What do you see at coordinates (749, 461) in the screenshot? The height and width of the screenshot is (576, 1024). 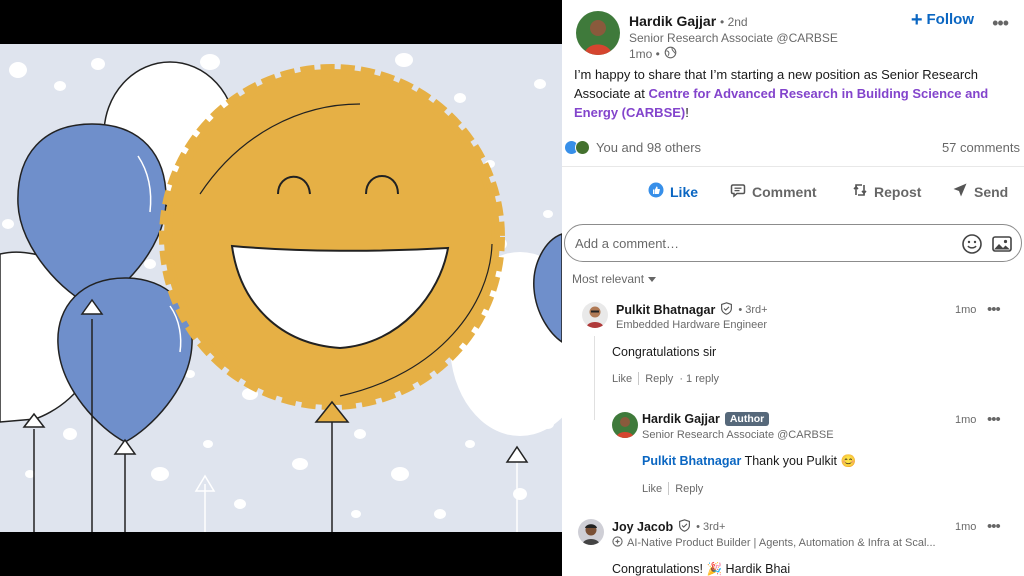 I see `comment-text: Pulkit Bhatnagar Thank you Pulkit 😊` at bounding box center [749, 461].